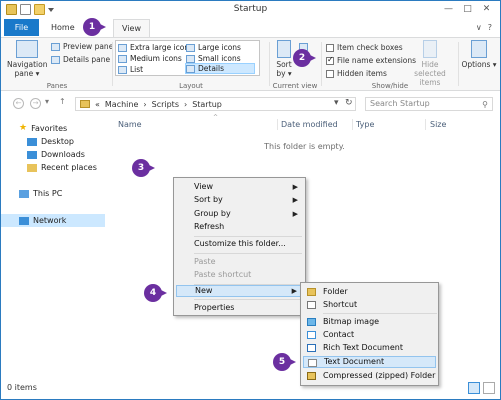  What do you see at coordinates (130, 69) in the screenshot?
I see `layout-list: List` at bounding box center [130, 69].